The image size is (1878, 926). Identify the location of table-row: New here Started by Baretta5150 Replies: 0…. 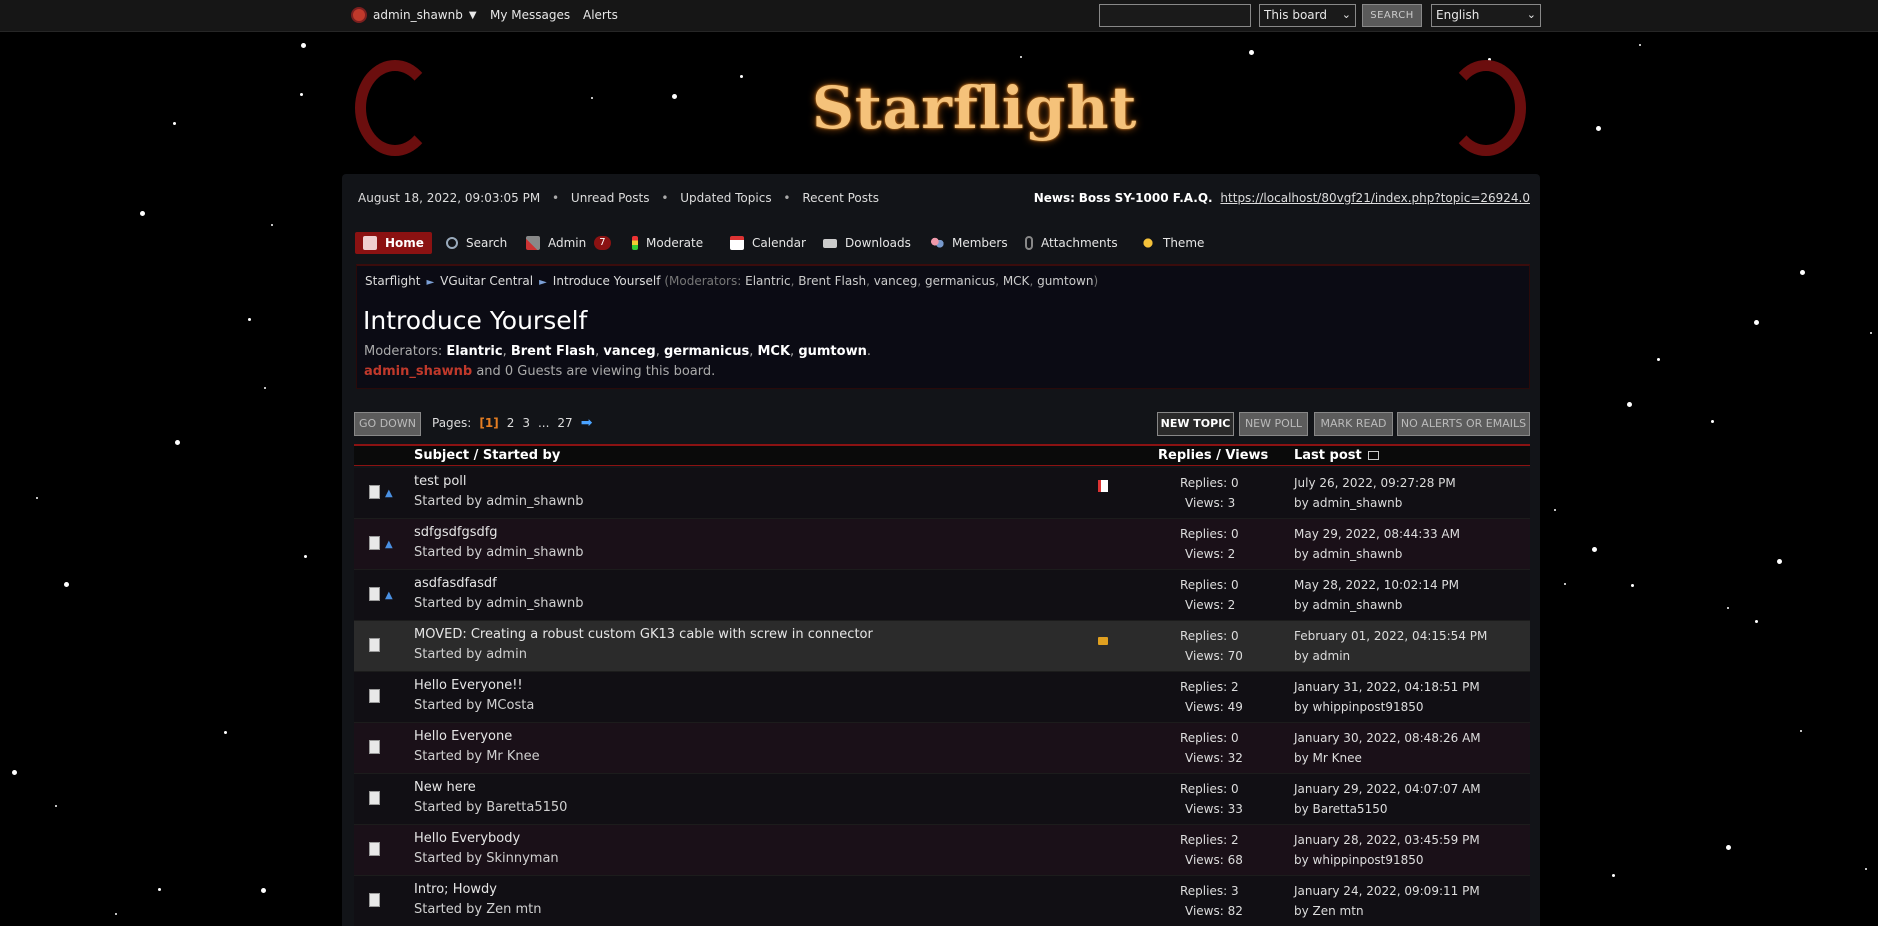
(942, 799).